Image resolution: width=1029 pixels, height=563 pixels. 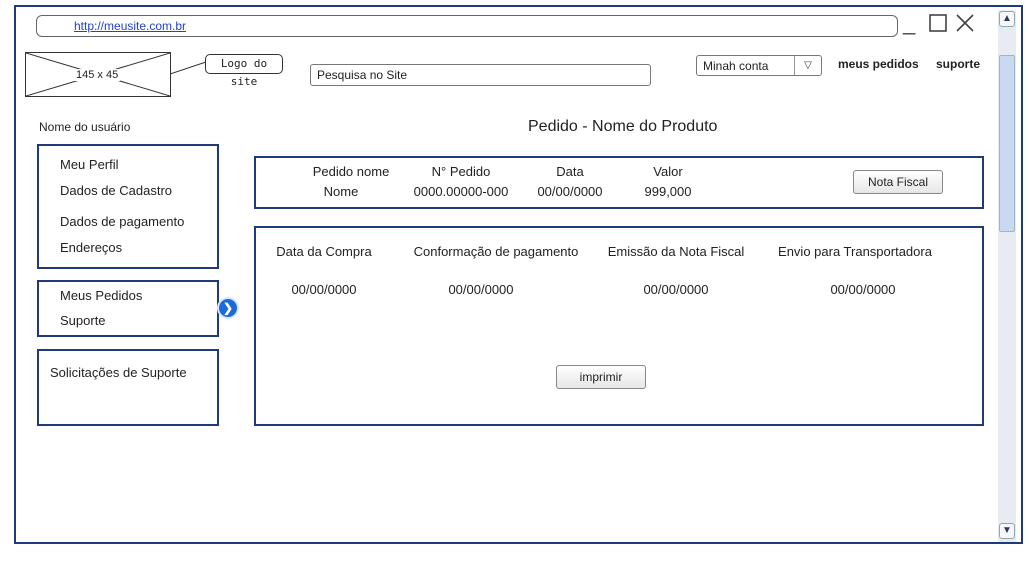 What do you see at coordinates (351, 171) in the screenshot?
I see `order-header-name: Pedido nome` at bounding box center [351, 171].